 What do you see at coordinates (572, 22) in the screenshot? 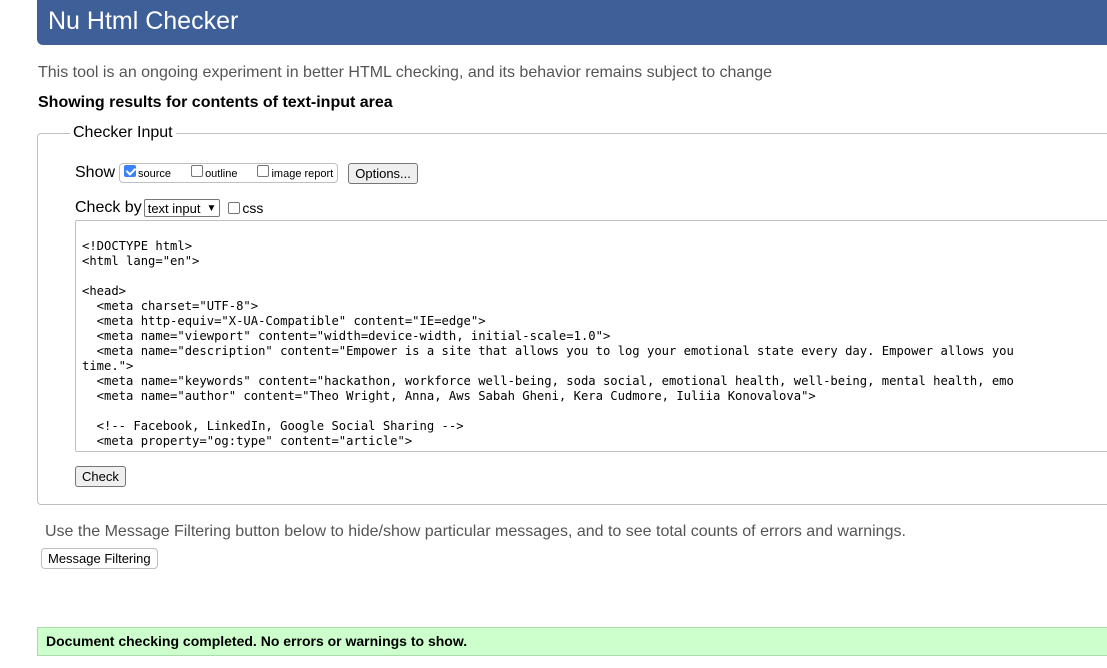
I see `header-banner: Nu Html Checker` at bounding box center [572, 22].